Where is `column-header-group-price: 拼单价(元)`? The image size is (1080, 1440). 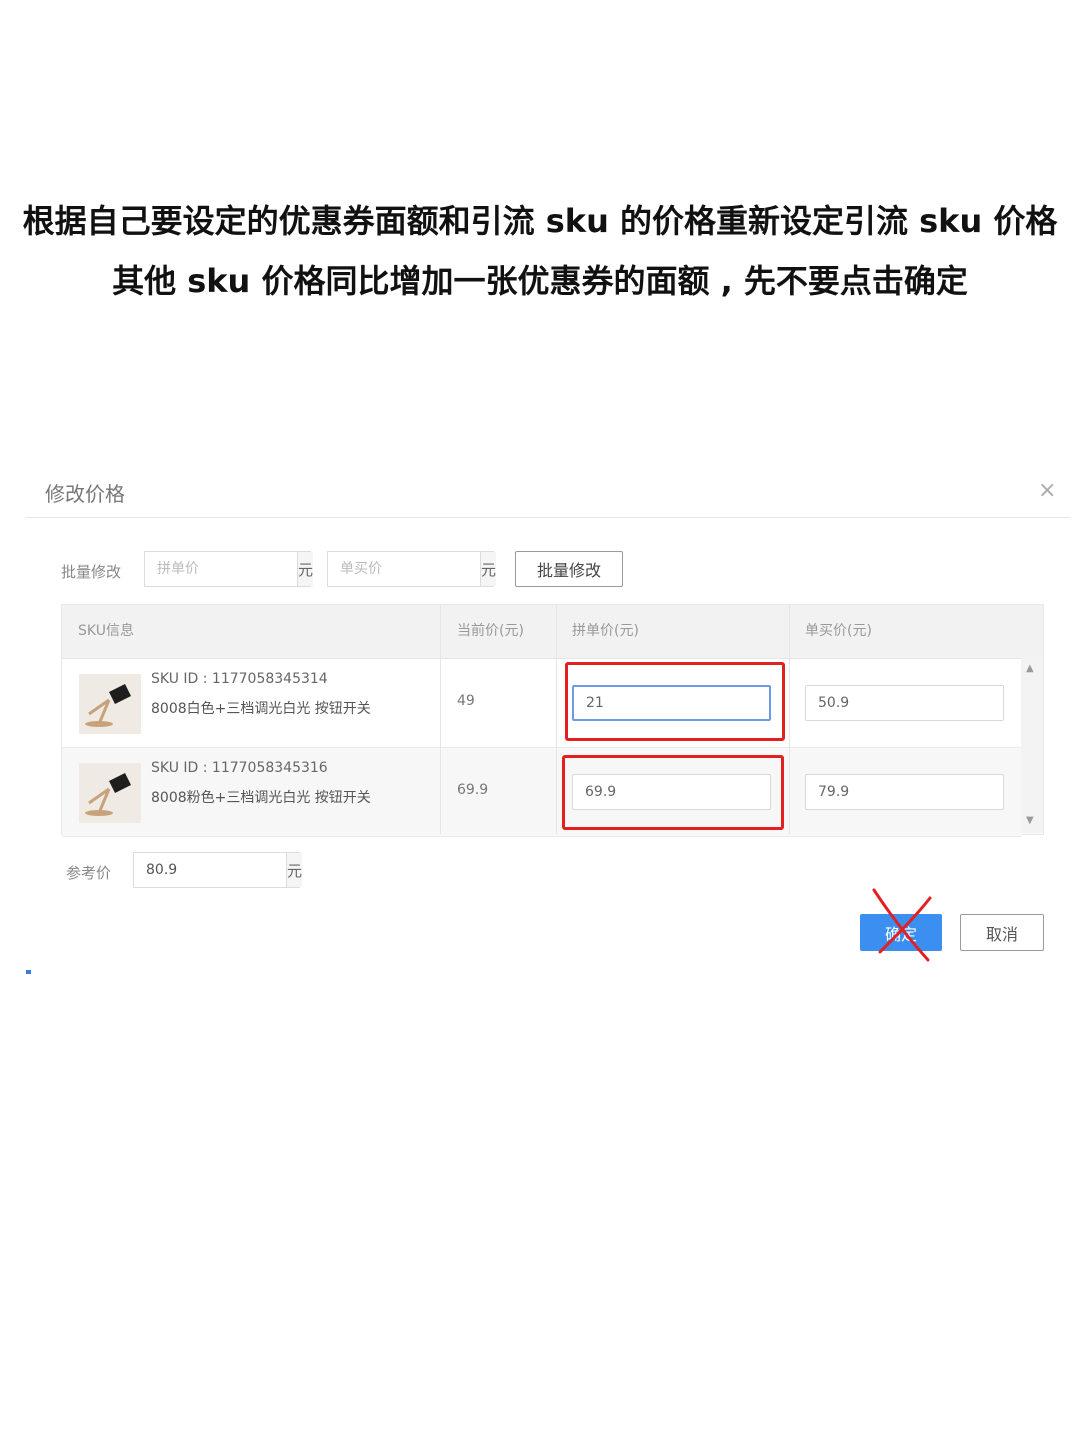 column-header-group-price: 拼单价(元) is located at coordinates (605, 631).